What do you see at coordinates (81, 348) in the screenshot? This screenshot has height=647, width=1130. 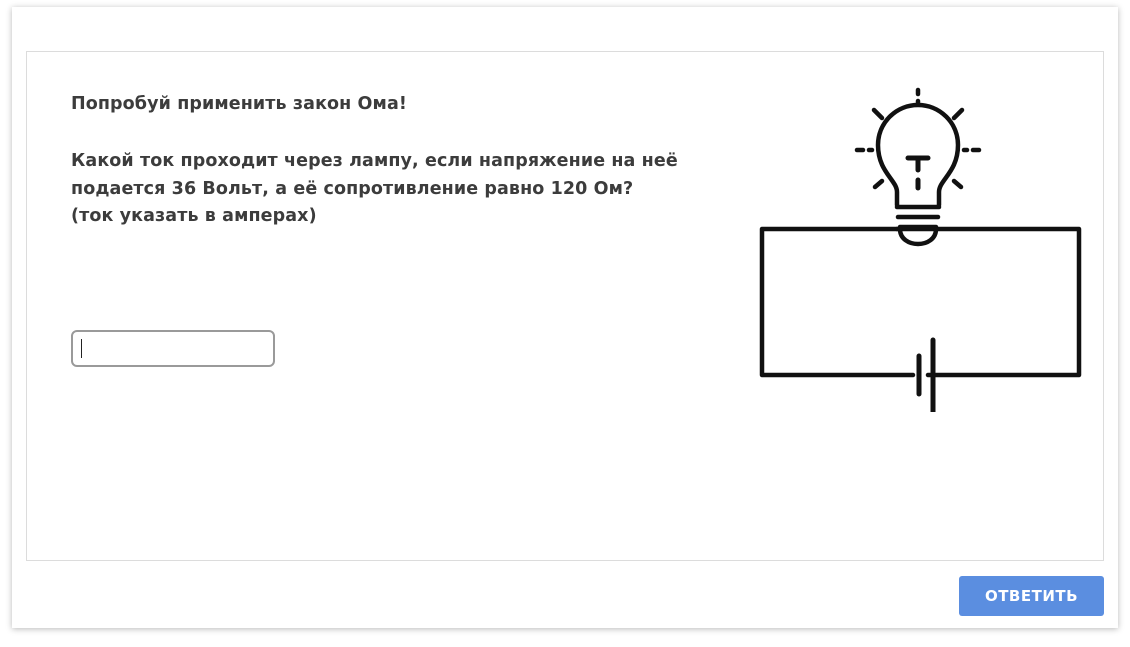 I see `text-caret` at bounding box center [81, 348].